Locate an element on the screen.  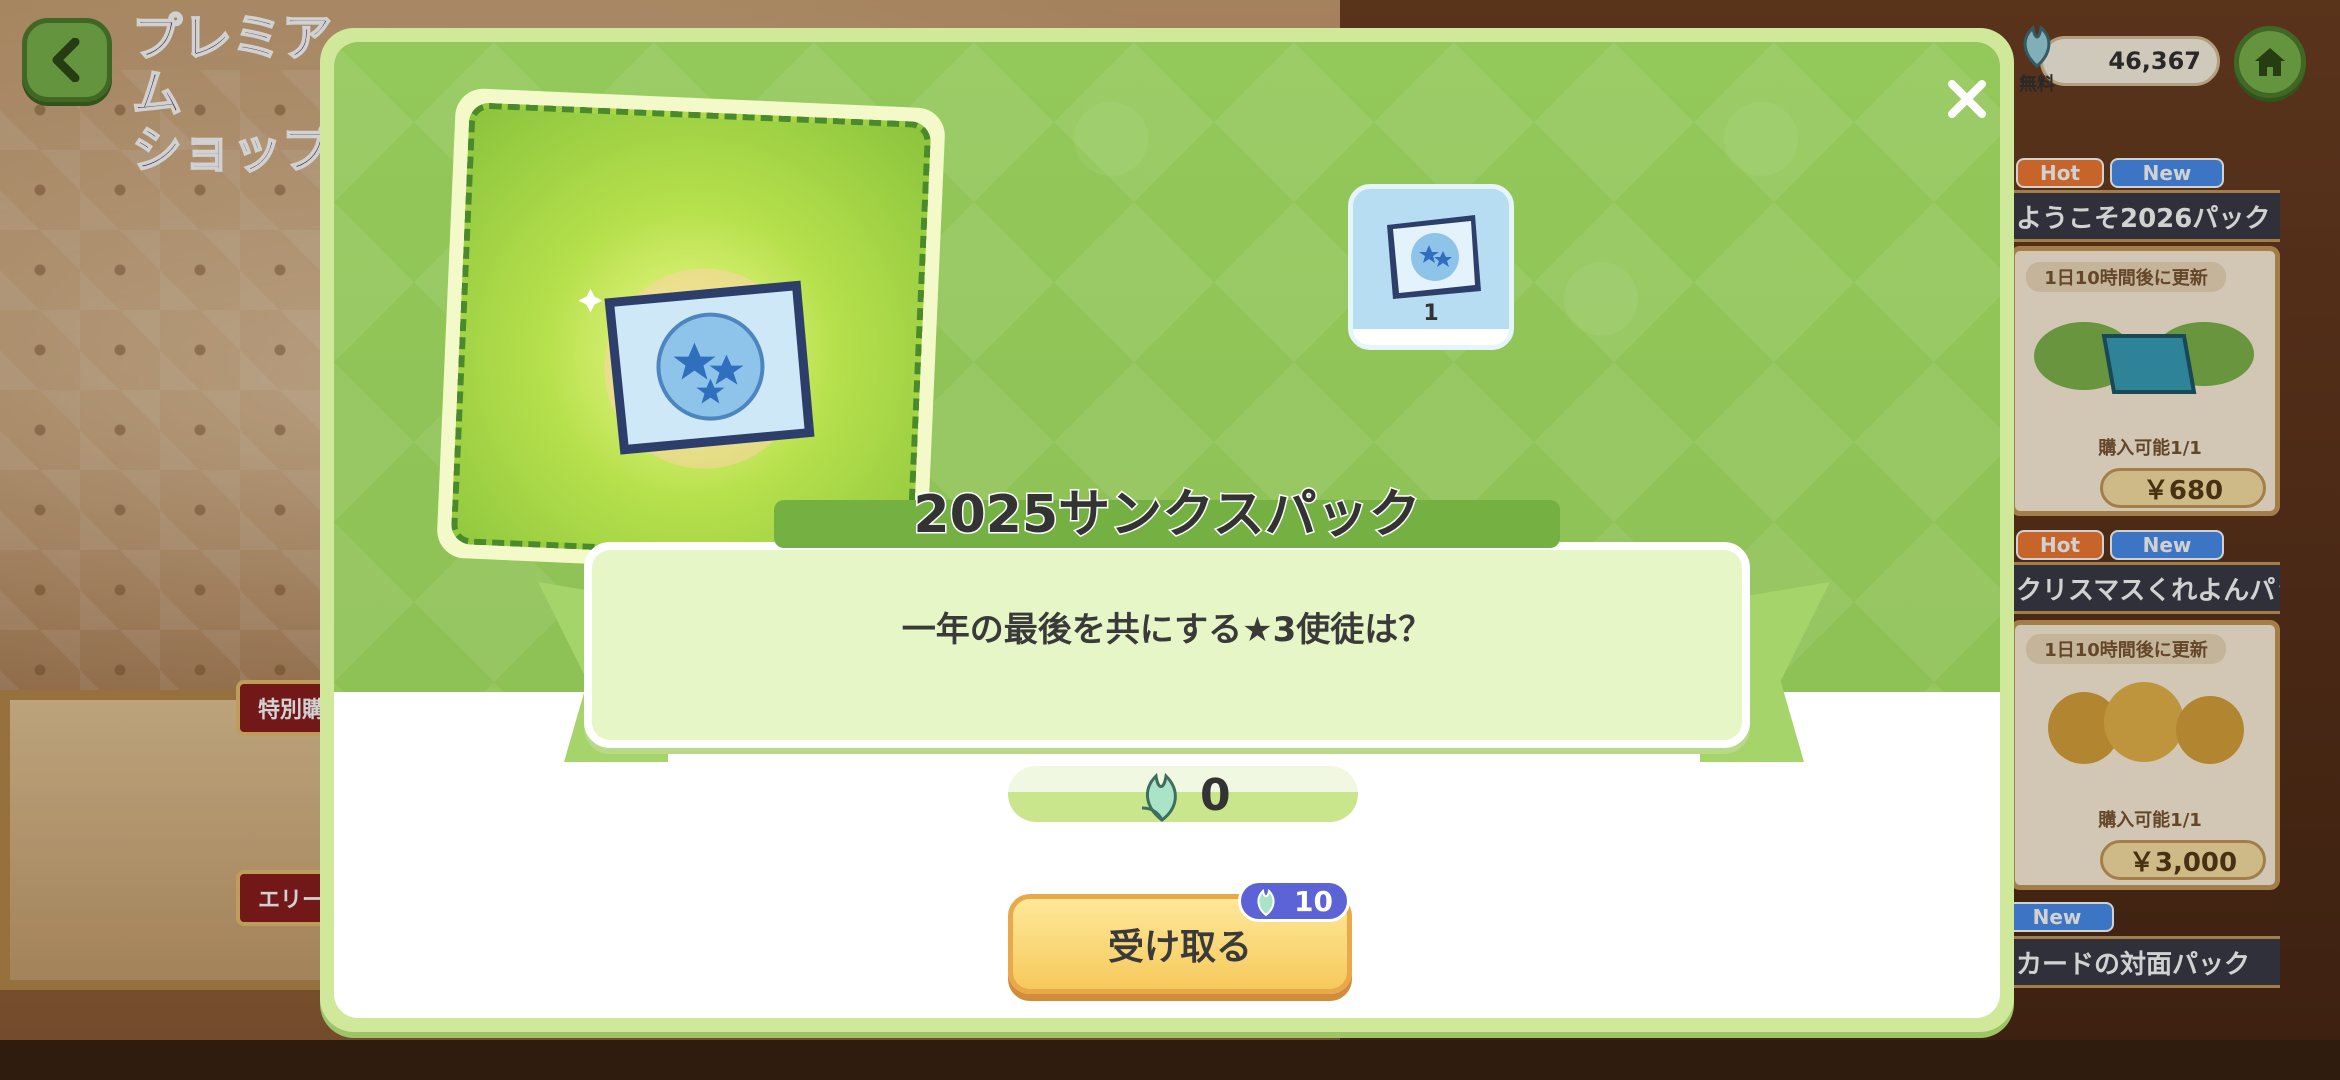
pack-content-item: 1 is located at coordinates (1431, 267).